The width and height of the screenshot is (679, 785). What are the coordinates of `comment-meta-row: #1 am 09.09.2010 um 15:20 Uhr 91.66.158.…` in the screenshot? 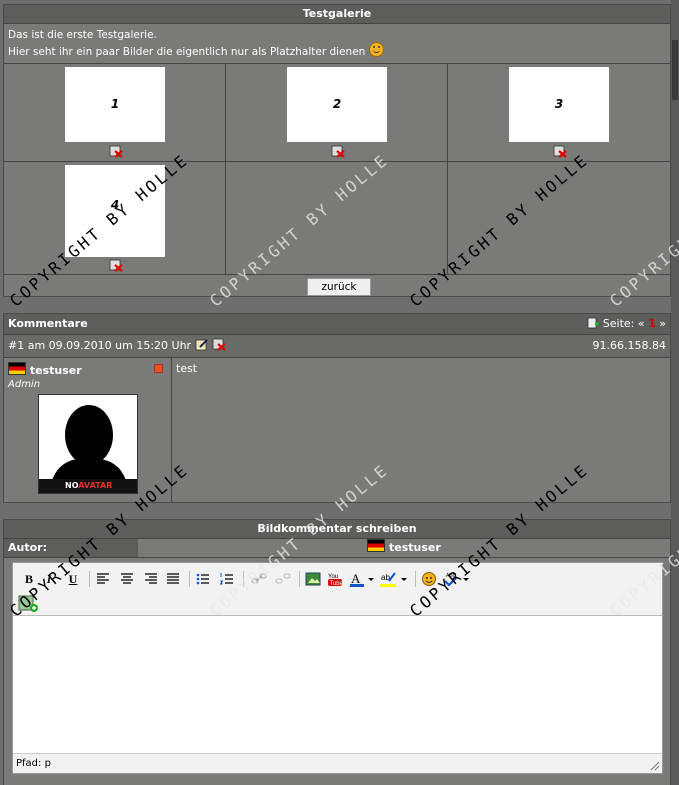 It's located at (337, 346).